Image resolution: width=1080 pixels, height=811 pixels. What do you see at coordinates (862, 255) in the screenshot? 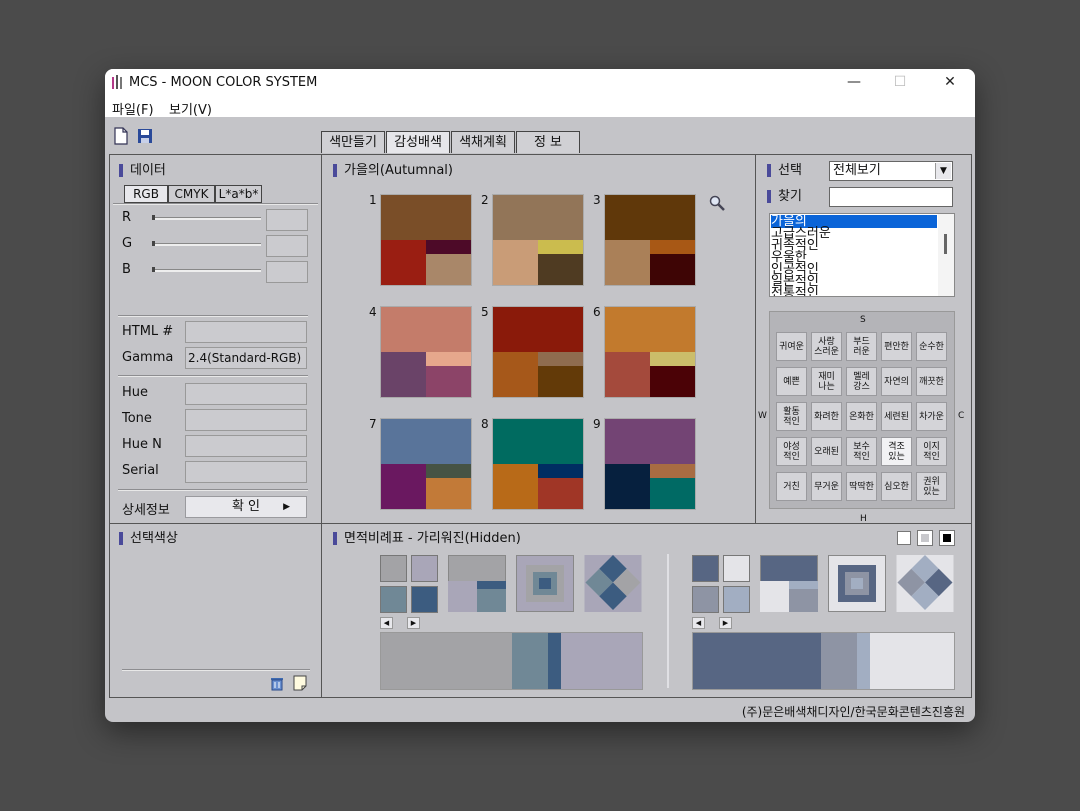
I see `keyword-listbox: 가을의 고급스러운 귀족적인 우울한 인공적인 일본적인 전통적인` at bounding box center [862, 255].